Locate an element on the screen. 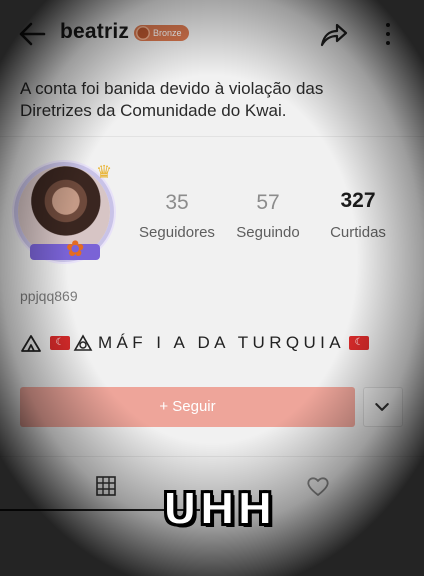 The image size is (424, 576). likes-count: 327 is located at coordinates (358, 201).